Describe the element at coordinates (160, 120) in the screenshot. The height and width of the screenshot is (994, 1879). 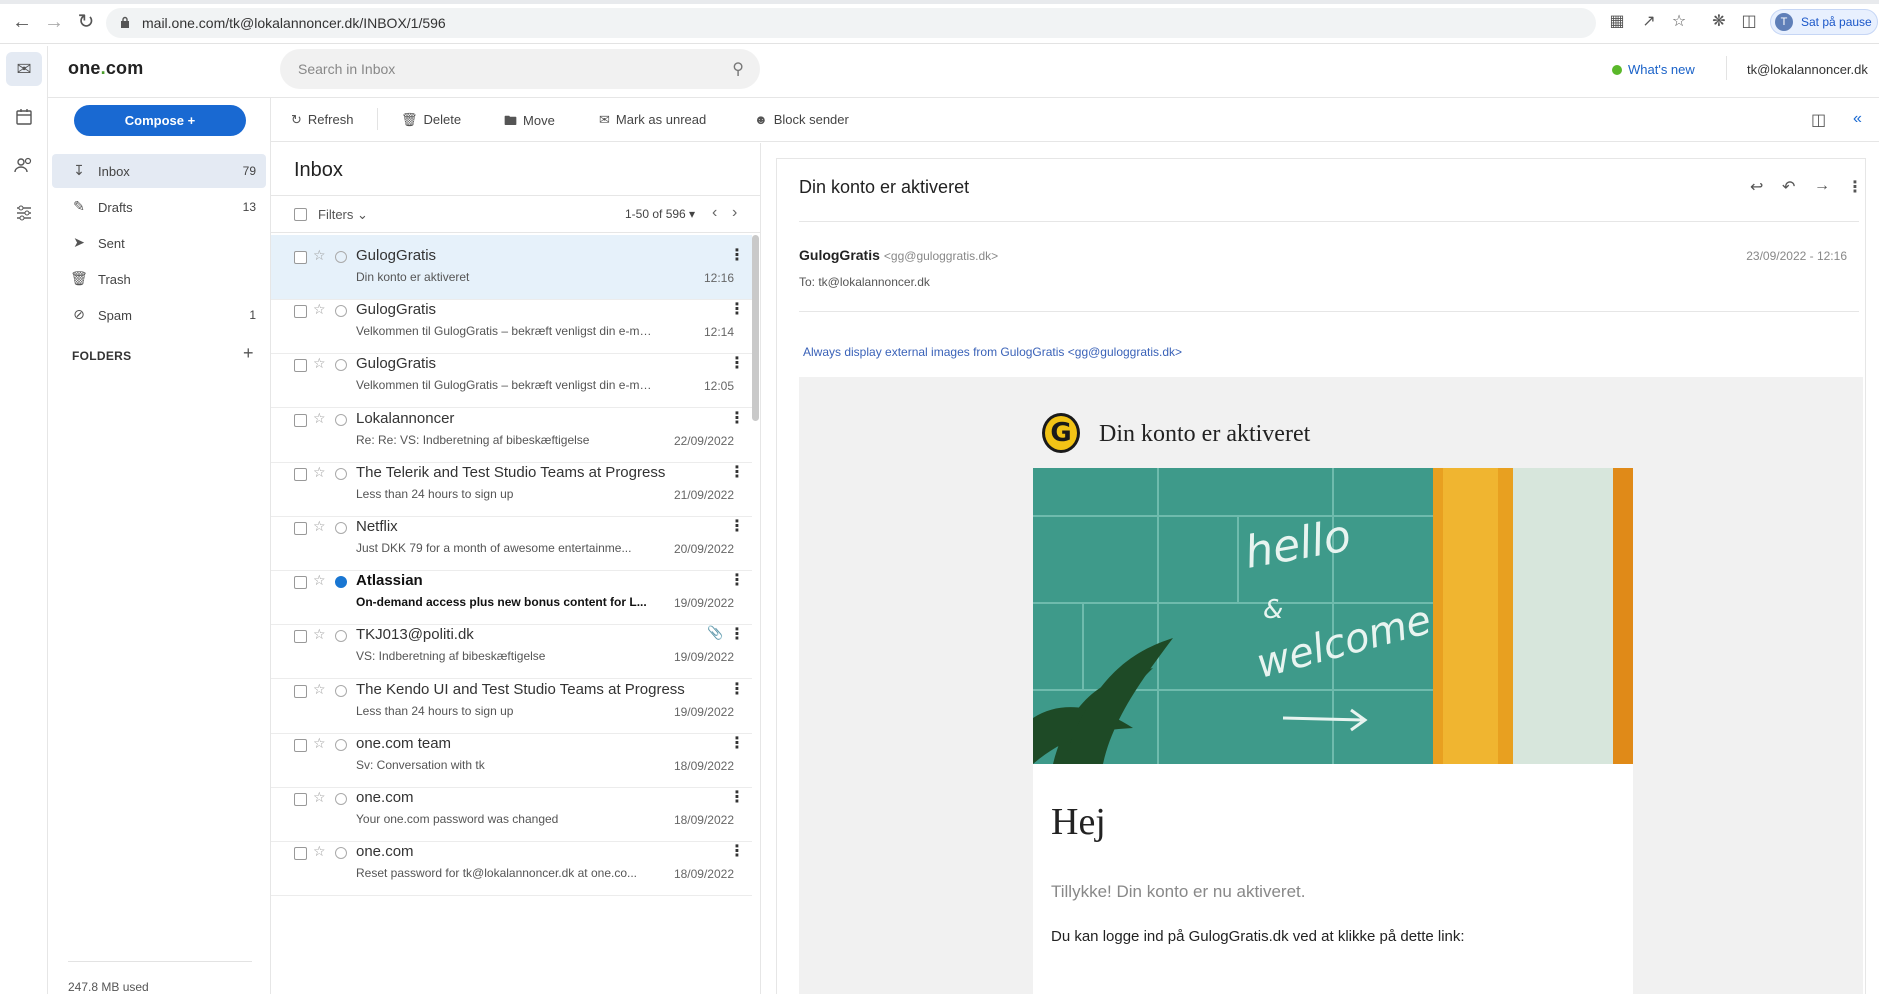
I see `compose-button: Compose +` at that location.